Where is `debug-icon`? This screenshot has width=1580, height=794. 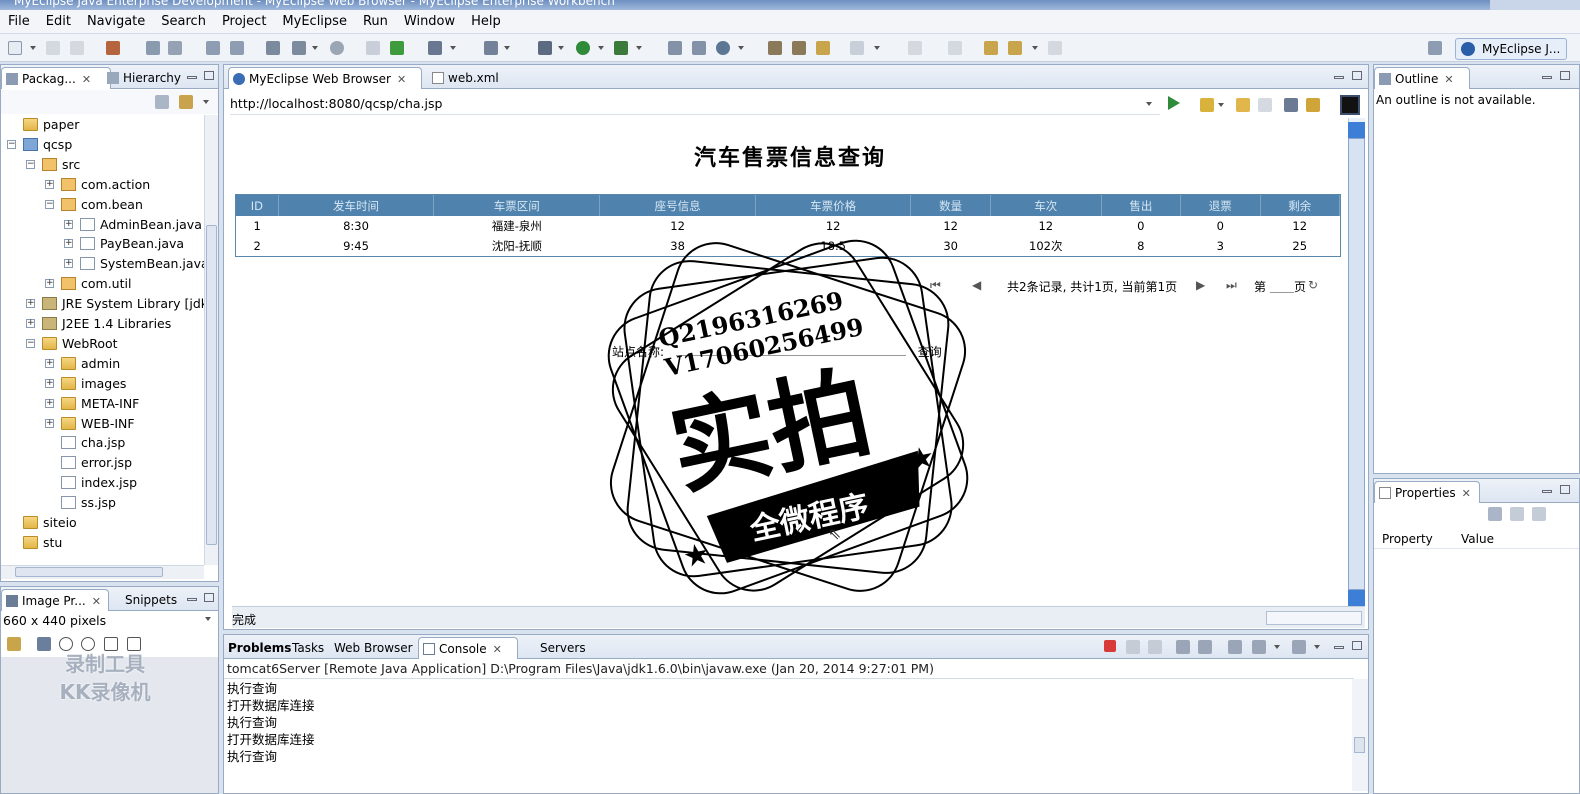
debug-icon is located at coordinates (545, 48).